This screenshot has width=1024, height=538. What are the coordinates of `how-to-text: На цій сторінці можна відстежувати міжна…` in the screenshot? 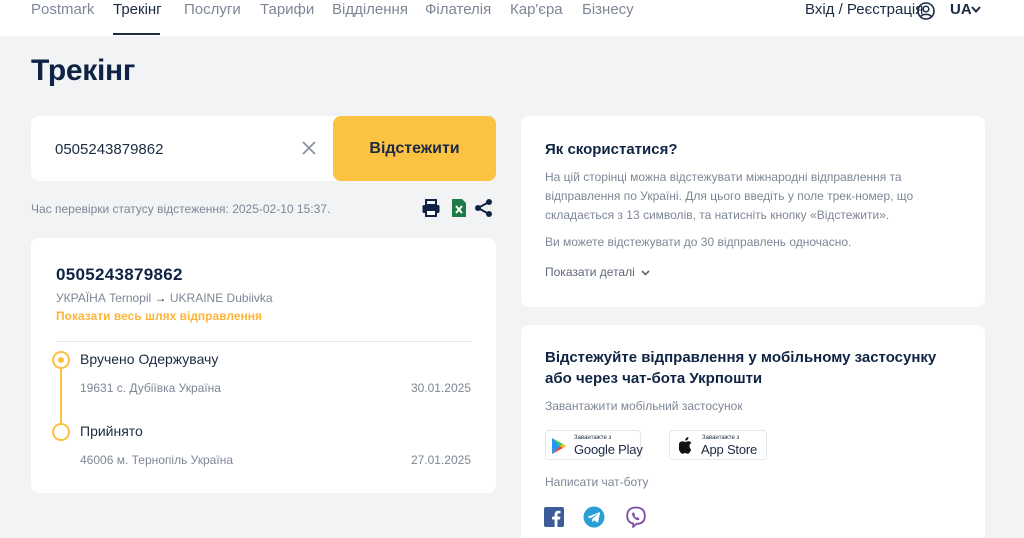 It's located at (729, 196).